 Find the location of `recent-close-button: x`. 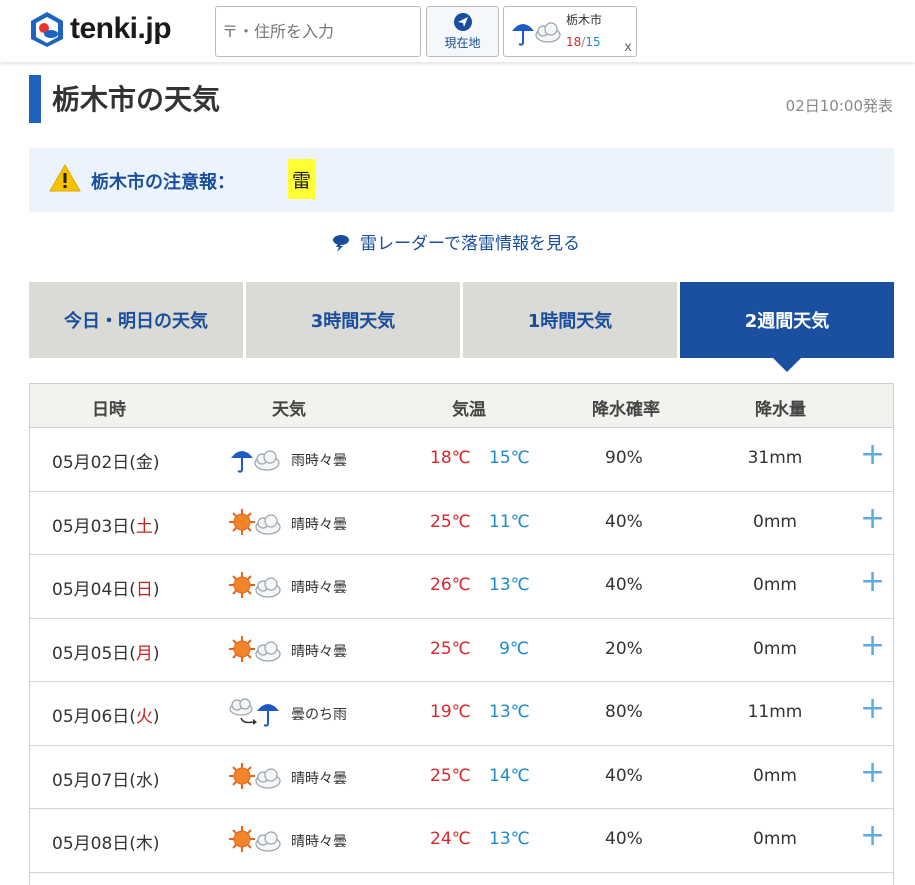

recent-close-button: x is located at coordinates (628, 47).